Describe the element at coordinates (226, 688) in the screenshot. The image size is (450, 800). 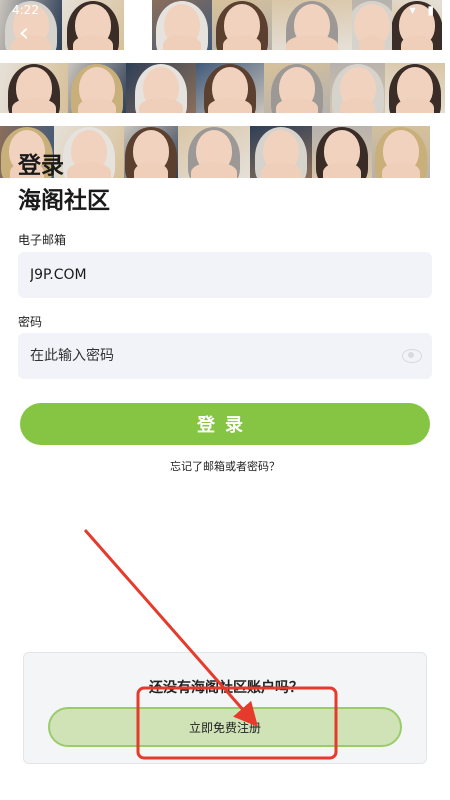
I see `register-prompt: 还没有海阁社区账户吗？` at that location.